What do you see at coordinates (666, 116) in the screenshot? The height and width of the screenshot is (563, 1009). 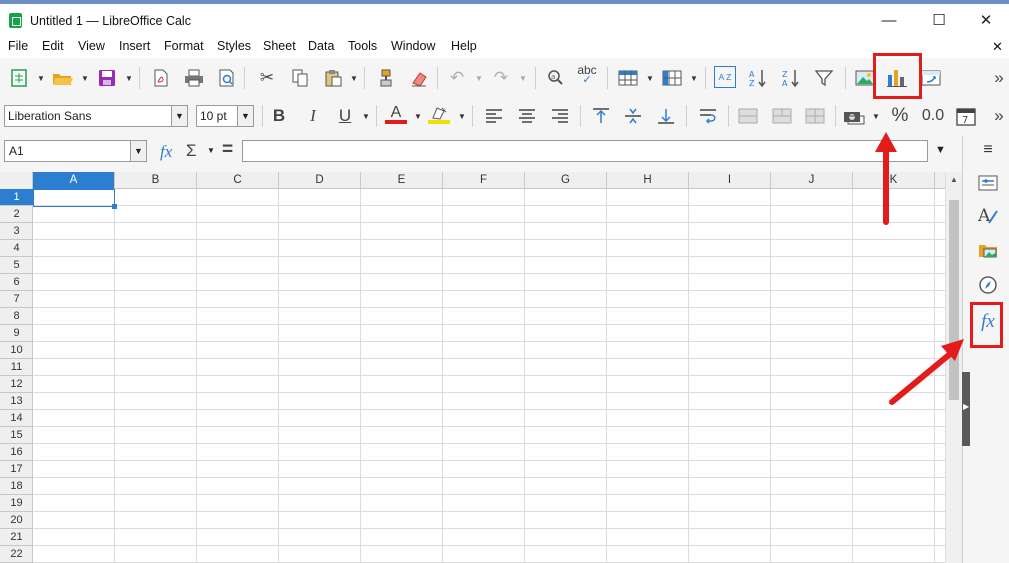 I see `align-bottom-icon` at bounding box center [666, 116].